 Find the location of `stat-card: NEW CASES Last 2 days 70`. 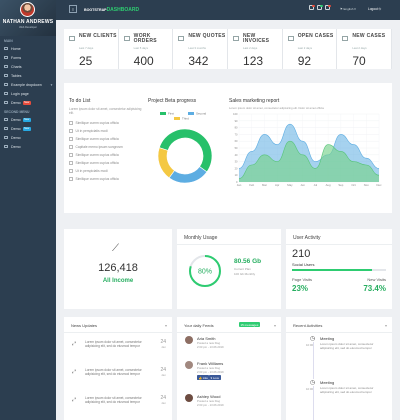

stat-card: NEW CASES Last 2 days 70 is located at coordinates (365, 49).